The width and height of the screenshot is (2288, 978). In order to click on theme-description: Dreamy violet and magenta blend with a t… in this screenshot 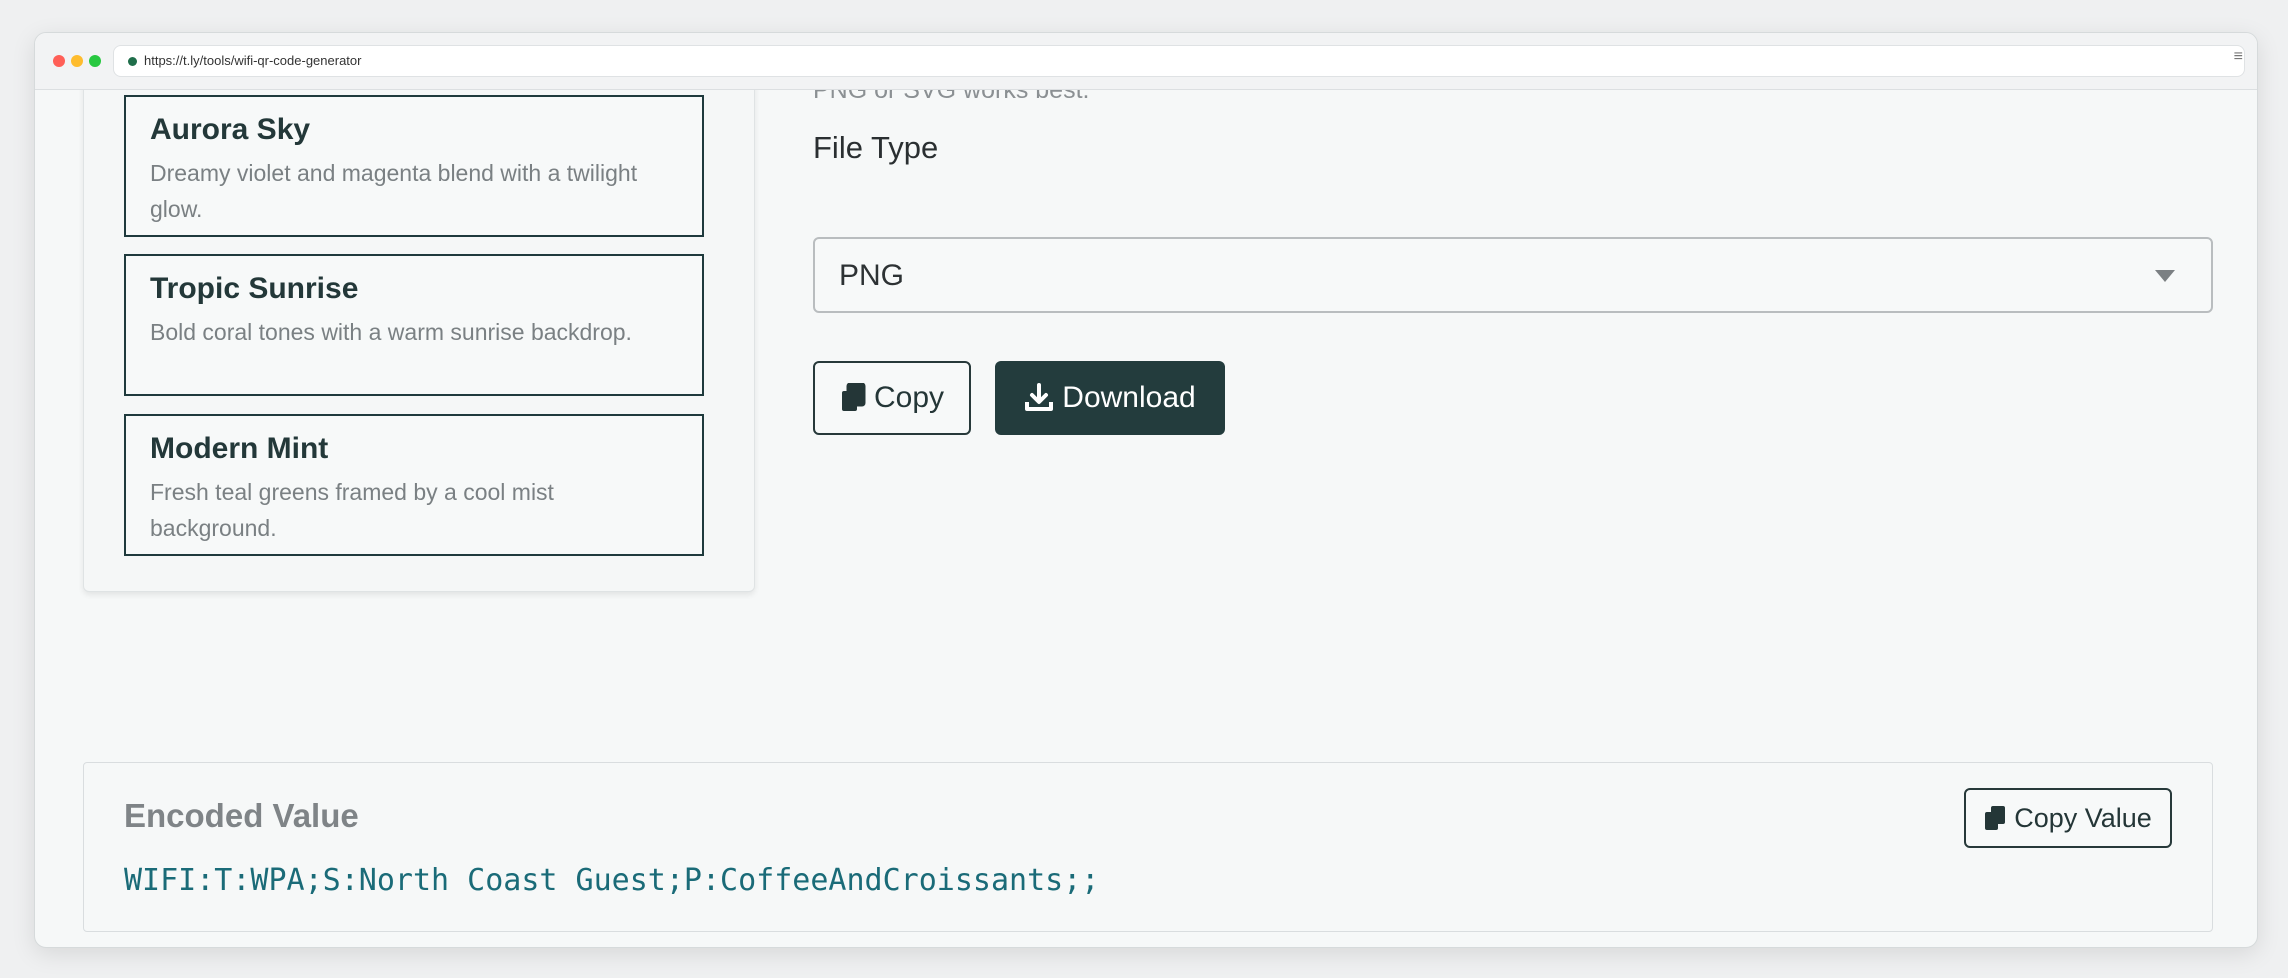, I will do `click(394, 191)`.